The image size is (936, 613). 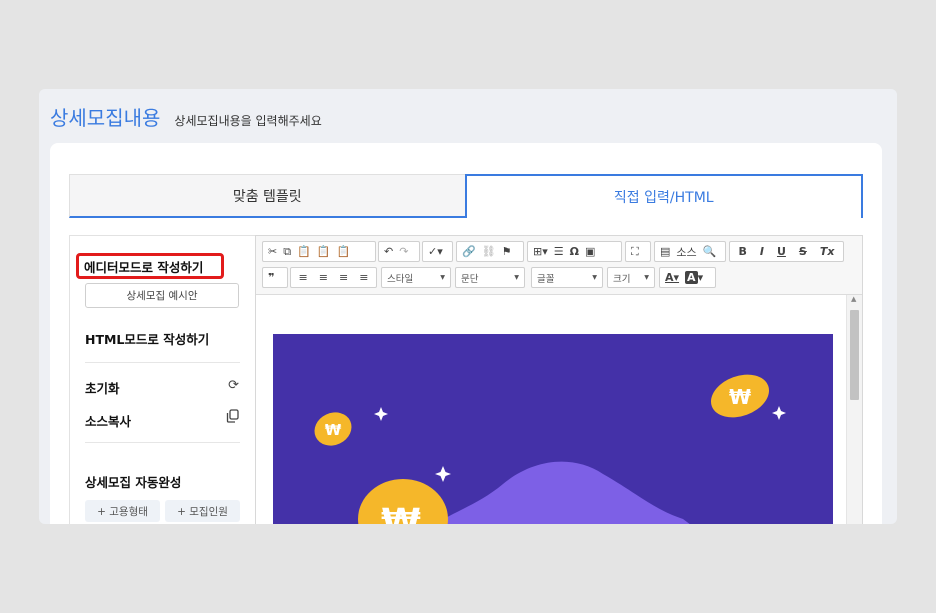 I want to click on cut-icon: ✂, so click(x=272, y=251).